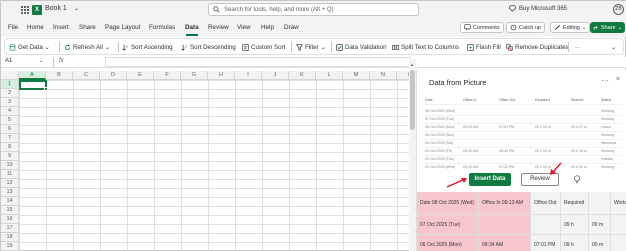  Describe the element at coordinates (221, 75) in the screenshot. I see `column-header: H` at that location.